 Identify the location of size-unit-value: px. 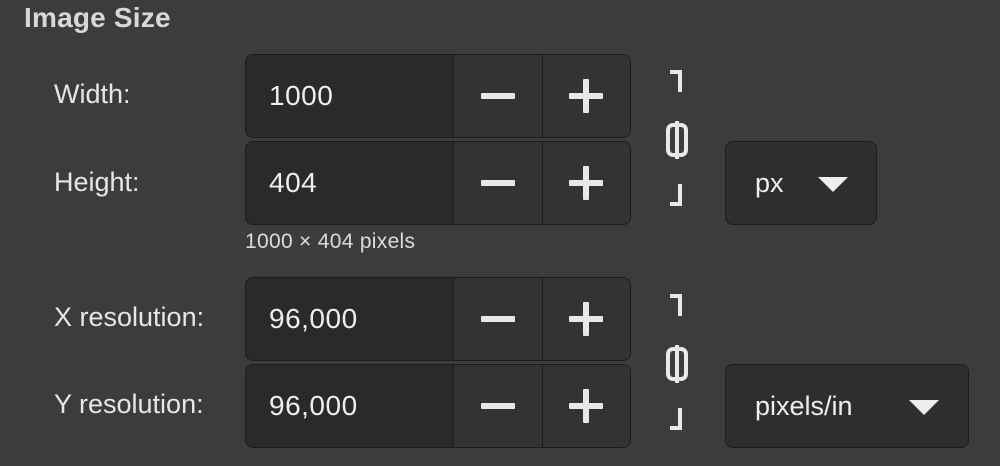
(769, 182).